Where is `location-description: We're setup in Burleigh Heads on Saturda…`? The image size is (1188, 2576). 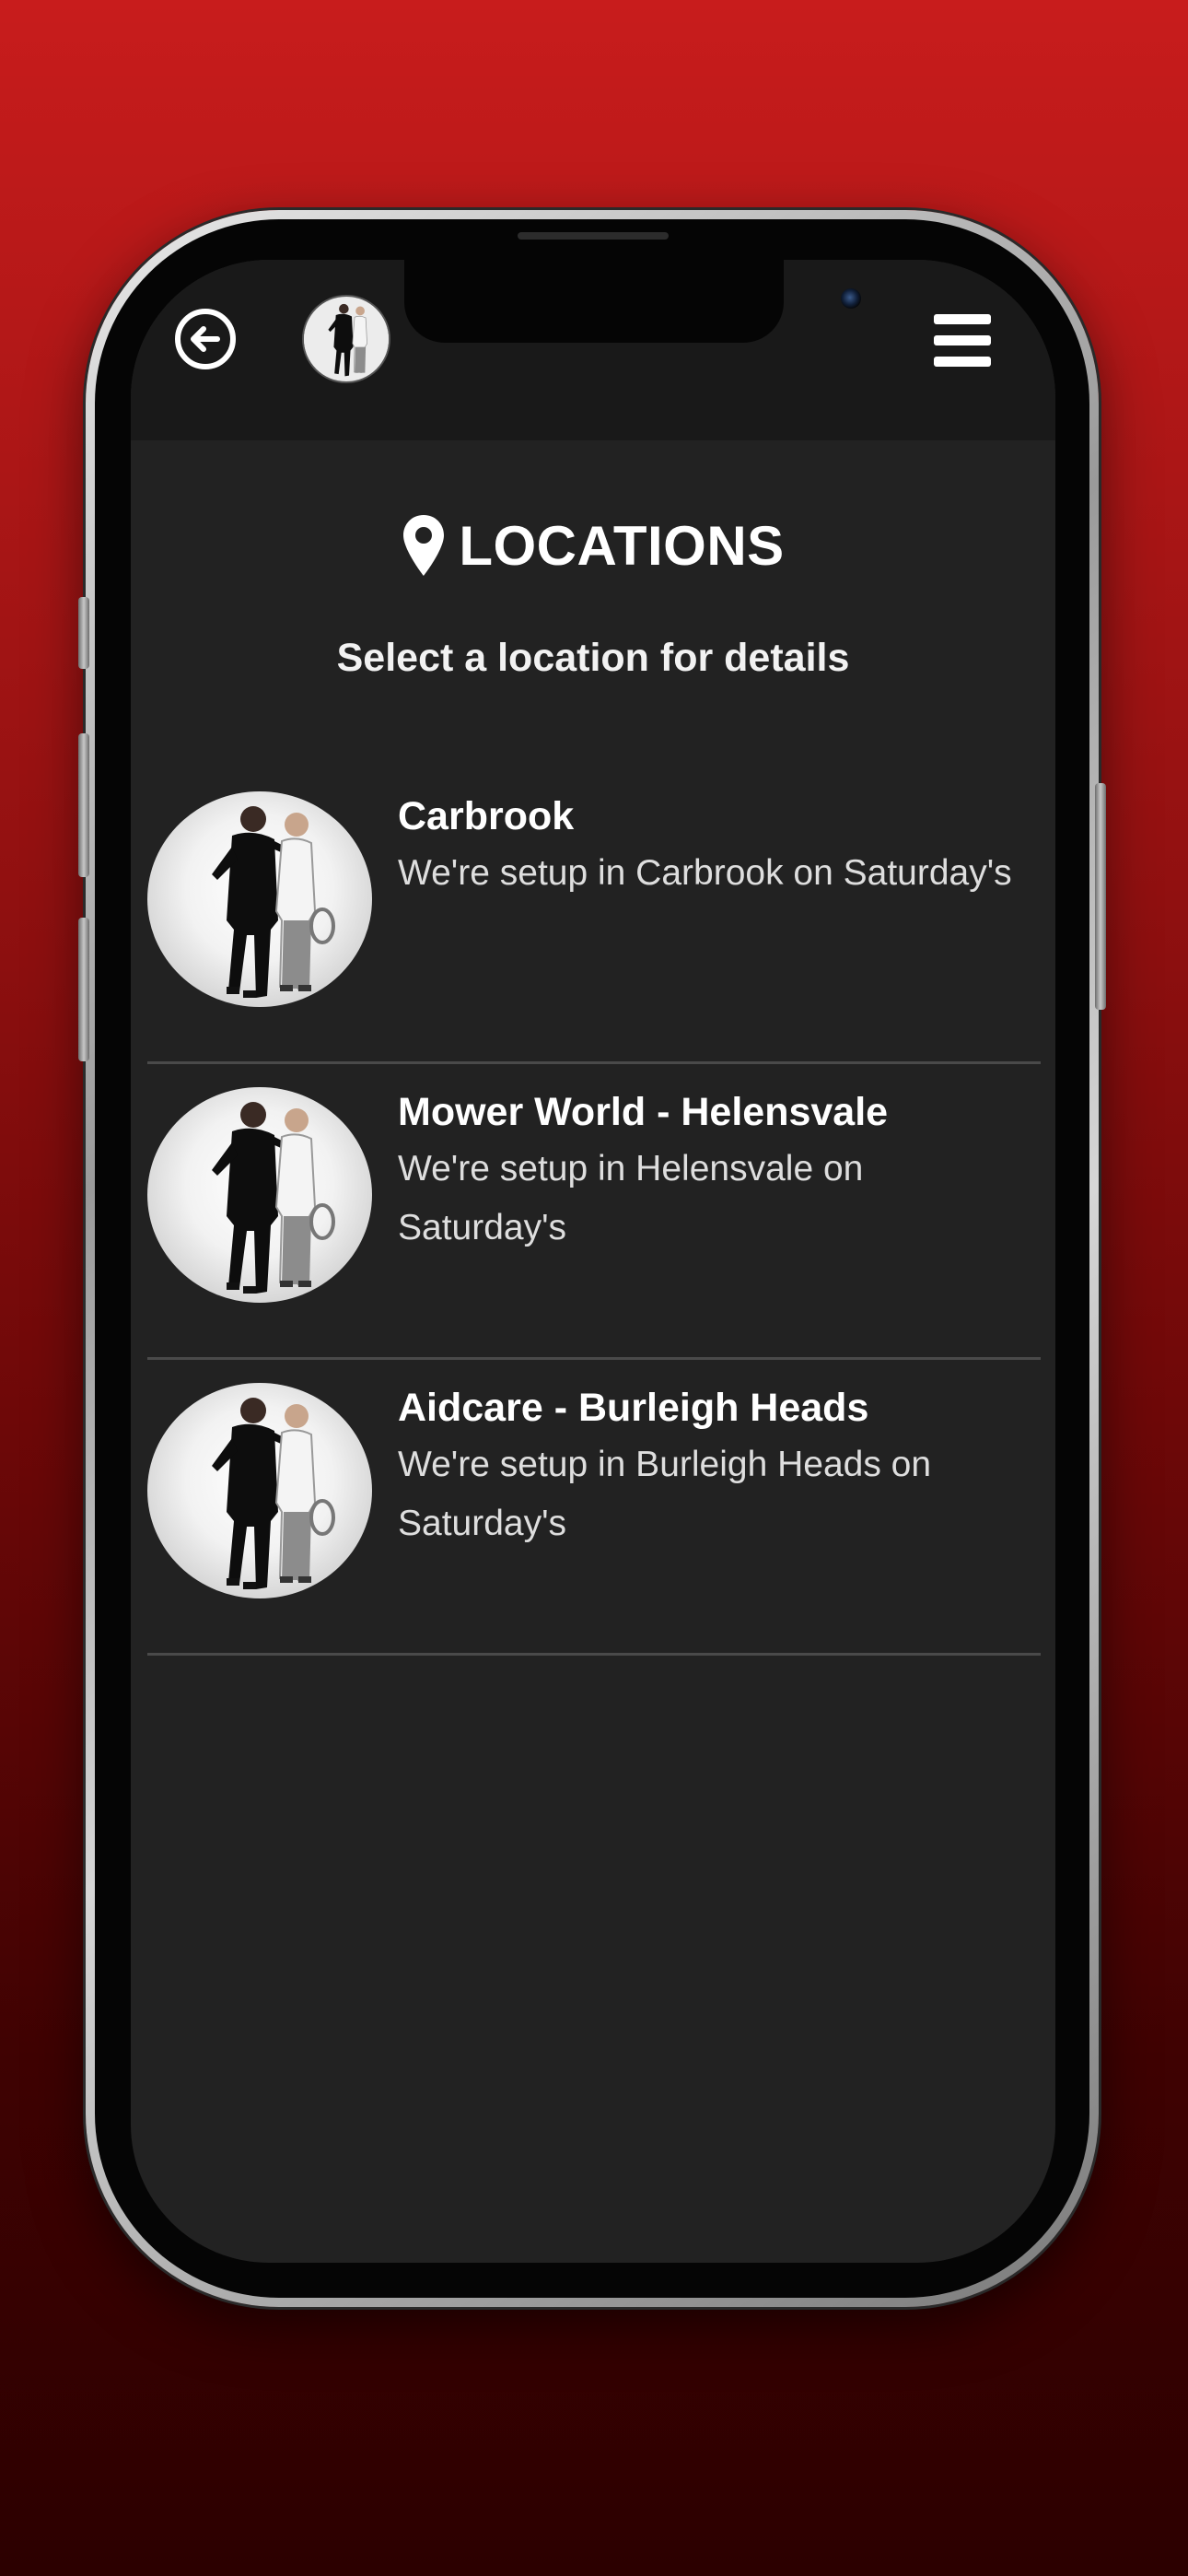 location-description: We're setup in Burleigh Heads on Saturda… is located at coordinates (665, 1494).